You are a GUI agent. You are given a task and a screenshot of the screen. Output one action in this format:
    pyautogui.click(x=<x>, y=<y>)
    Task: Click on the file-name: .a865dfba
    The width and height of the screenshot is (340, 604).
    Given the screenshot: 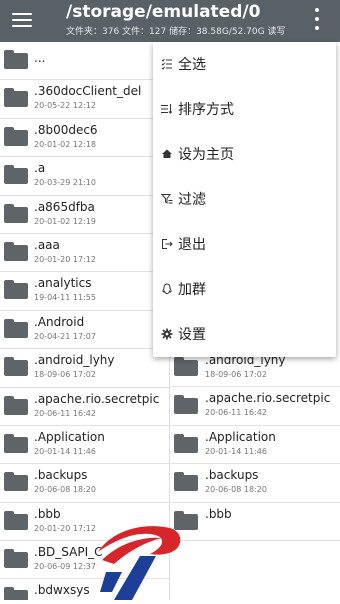 What is the action you would take?
    pyautogui.click(x=64, y=206)
    